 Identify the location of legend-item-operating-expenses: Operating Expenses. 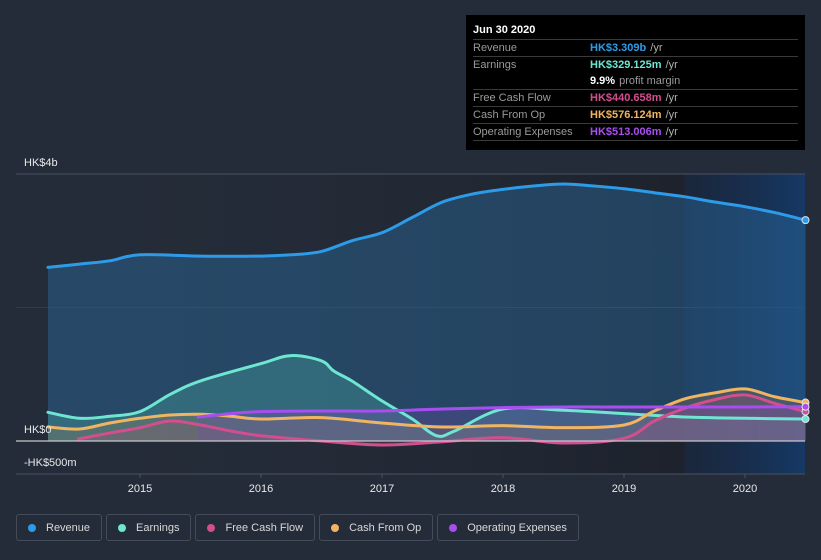
(508, 527).